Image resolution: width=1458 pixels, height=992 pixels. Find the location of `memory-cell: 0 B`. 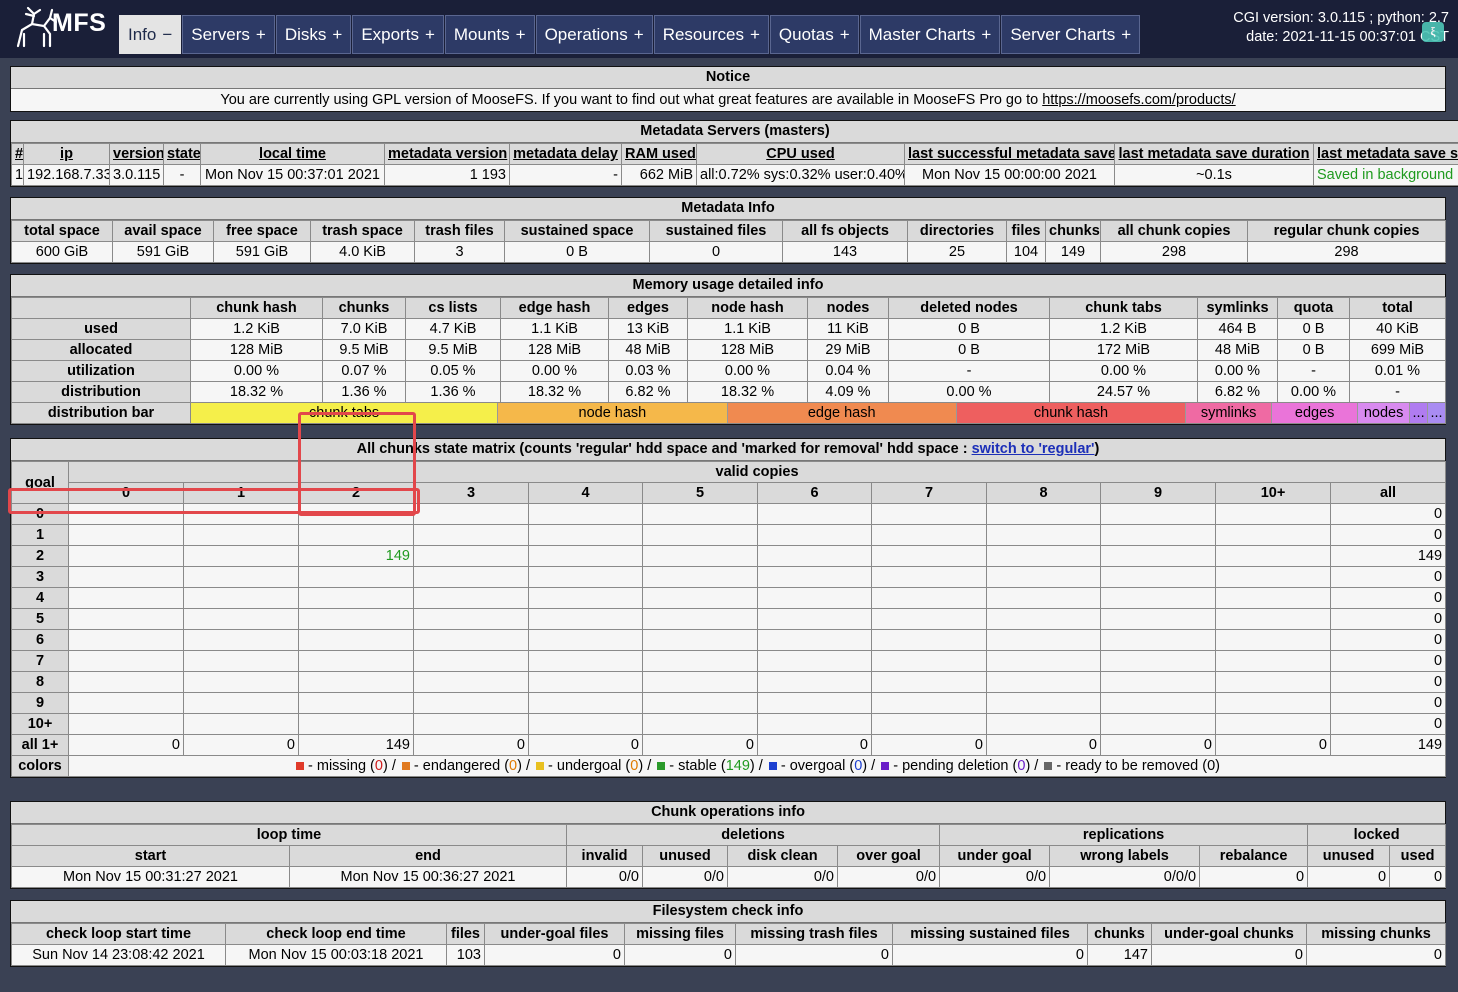

memory-cell: 0 B is located at coordinates (1313, 329).